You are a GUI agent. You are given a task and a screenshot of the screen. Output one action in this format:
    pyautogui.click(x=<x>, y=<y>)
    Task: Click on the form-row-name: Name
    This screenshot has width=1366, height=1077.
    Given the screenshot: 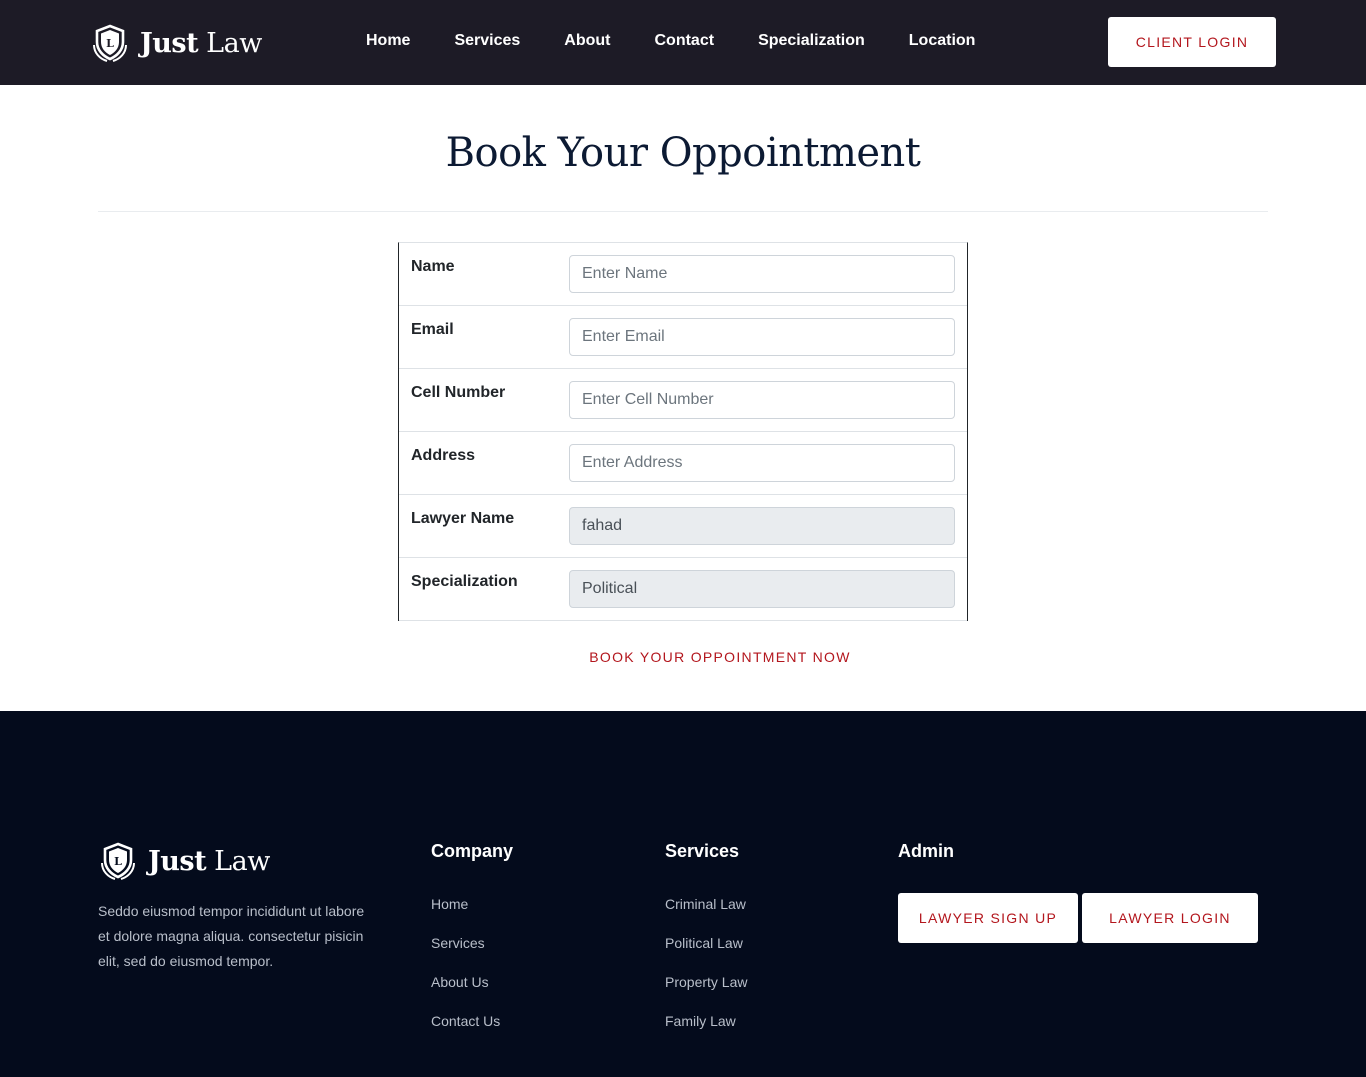 What is the action you would take?
    pyautogui.click(x=683, y=274)
    